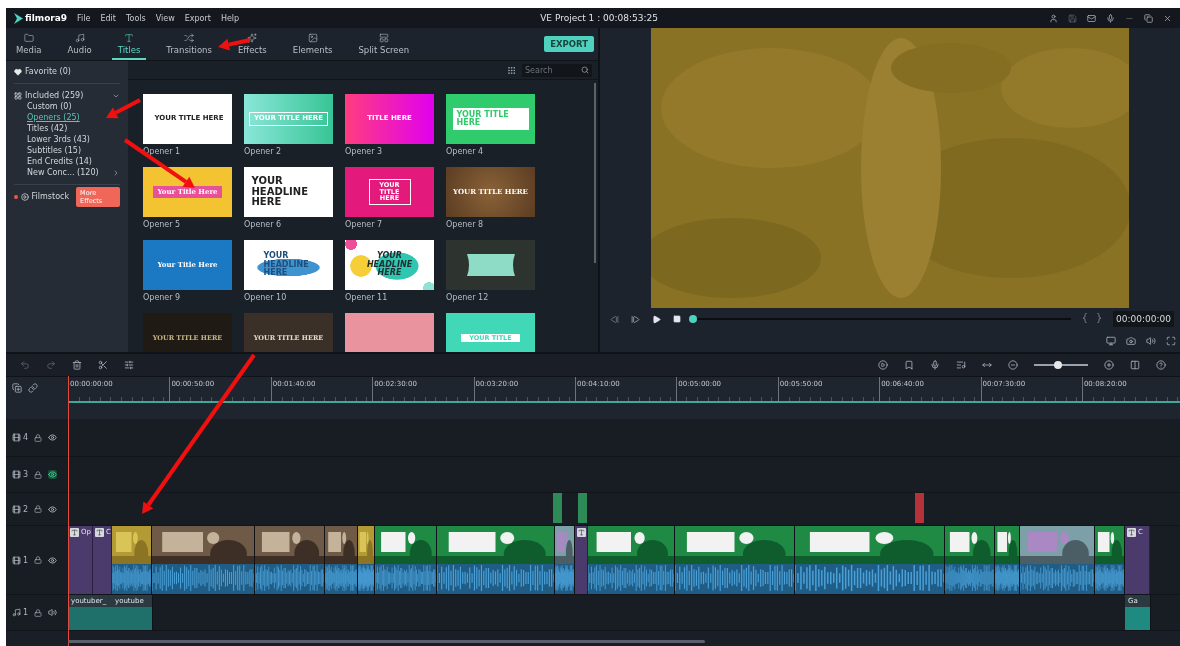 The image size is (1180, 646). What do you see at coordinates (1161, 365) in the screenshot?
I see `help-icon` at bounding box center [1161, 365].